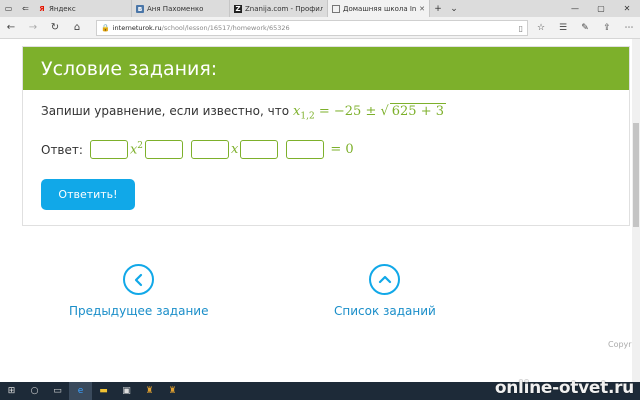 This screenshot has height=400, width=640. Describe the element at coordinates (137, 28) in the screenshot. I see `address-host: interneturok.ru` at that location.